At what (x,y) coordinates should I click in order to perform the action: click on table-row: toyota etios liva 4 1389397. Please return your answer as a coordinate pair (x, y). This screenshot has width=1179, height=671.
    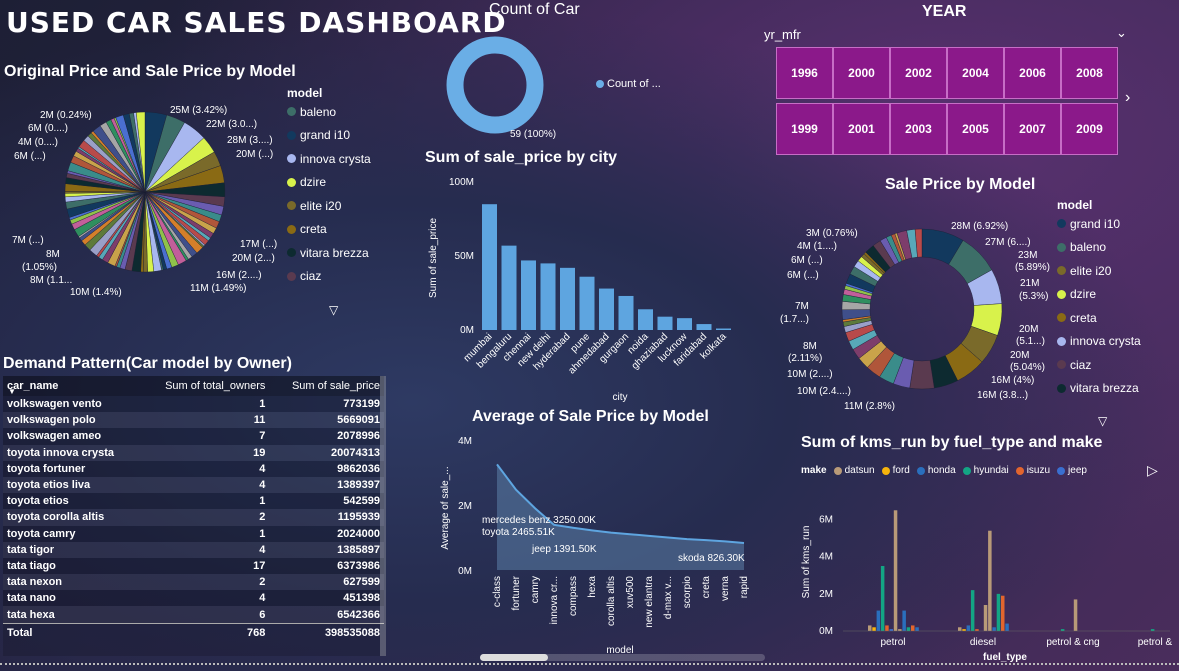
    Looking at the image, I should click on (193, 485).